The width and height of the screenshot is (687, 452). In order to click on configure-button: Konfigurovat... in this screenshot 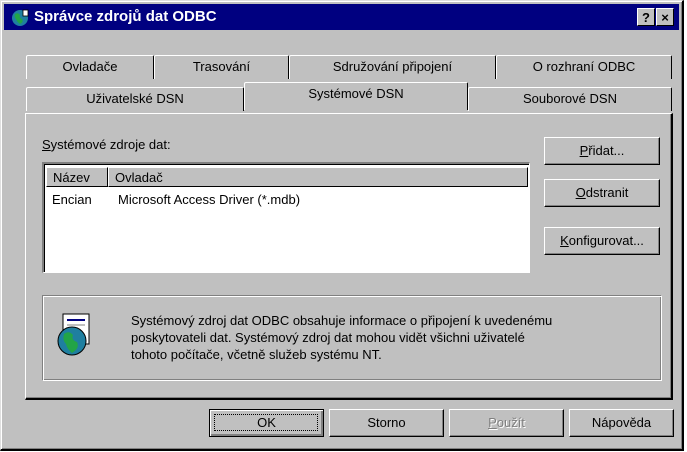, I will do `click(602, 241)`.